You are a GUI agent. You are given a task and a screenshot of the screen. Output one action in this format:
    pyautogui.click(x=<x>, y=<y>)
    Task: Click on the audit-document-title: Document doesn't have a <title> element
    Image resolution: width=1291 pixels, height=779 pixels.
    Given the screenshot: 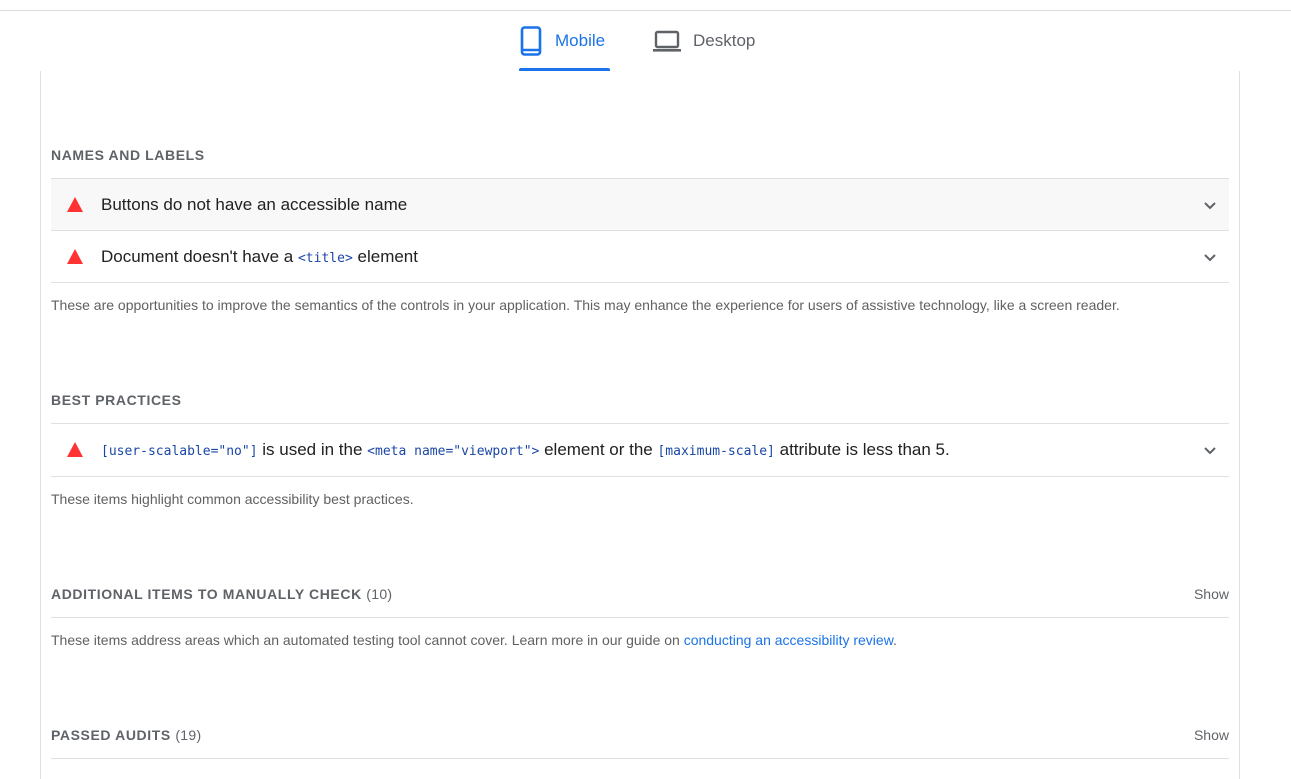 What is the action you would take?
    pyautogui.click(x=640, y=256)
    